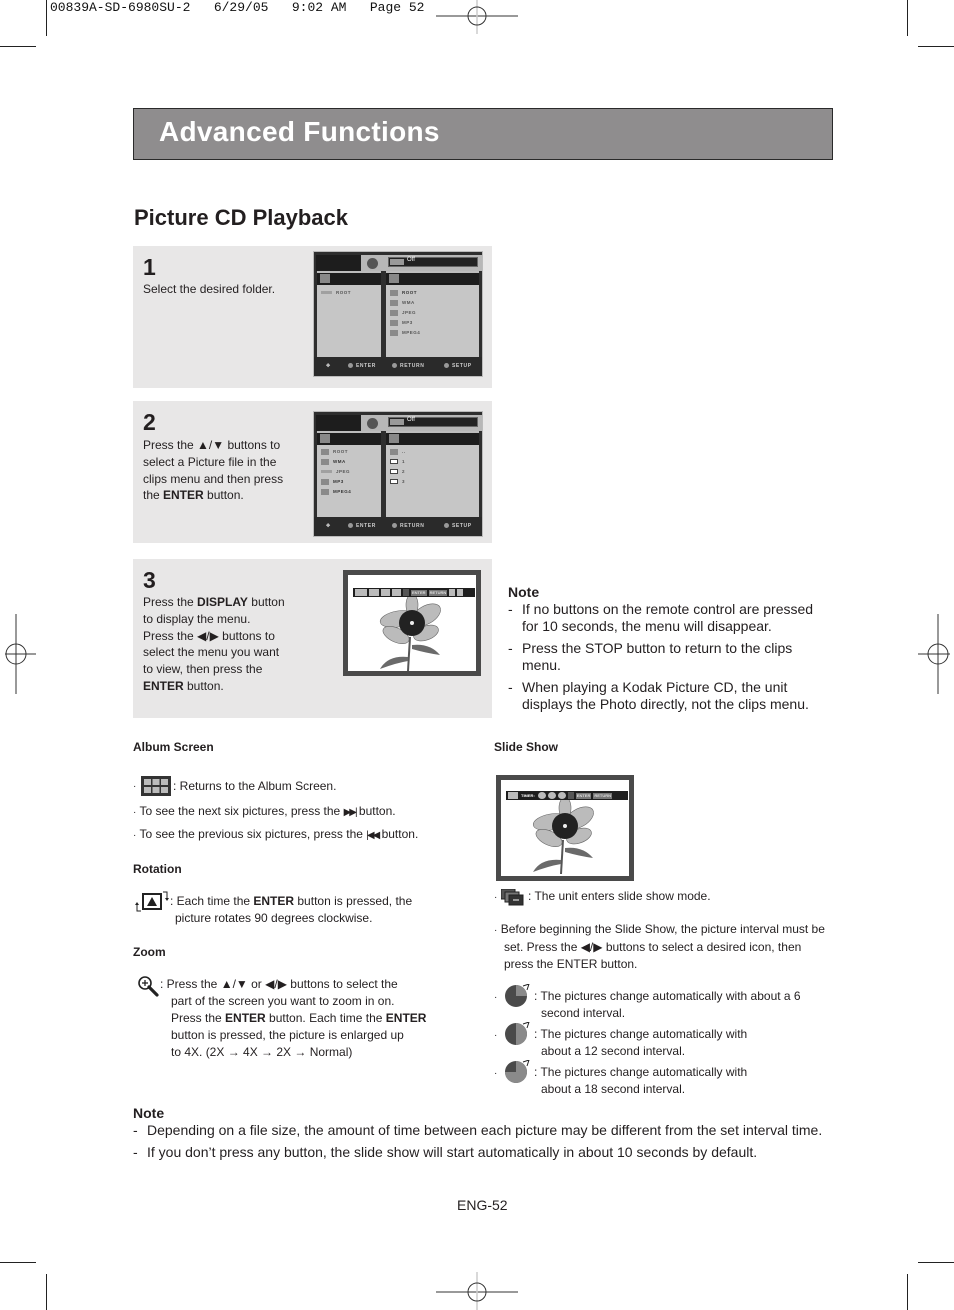  I want to click on registration-mark-bottom, so click(477, 1291).